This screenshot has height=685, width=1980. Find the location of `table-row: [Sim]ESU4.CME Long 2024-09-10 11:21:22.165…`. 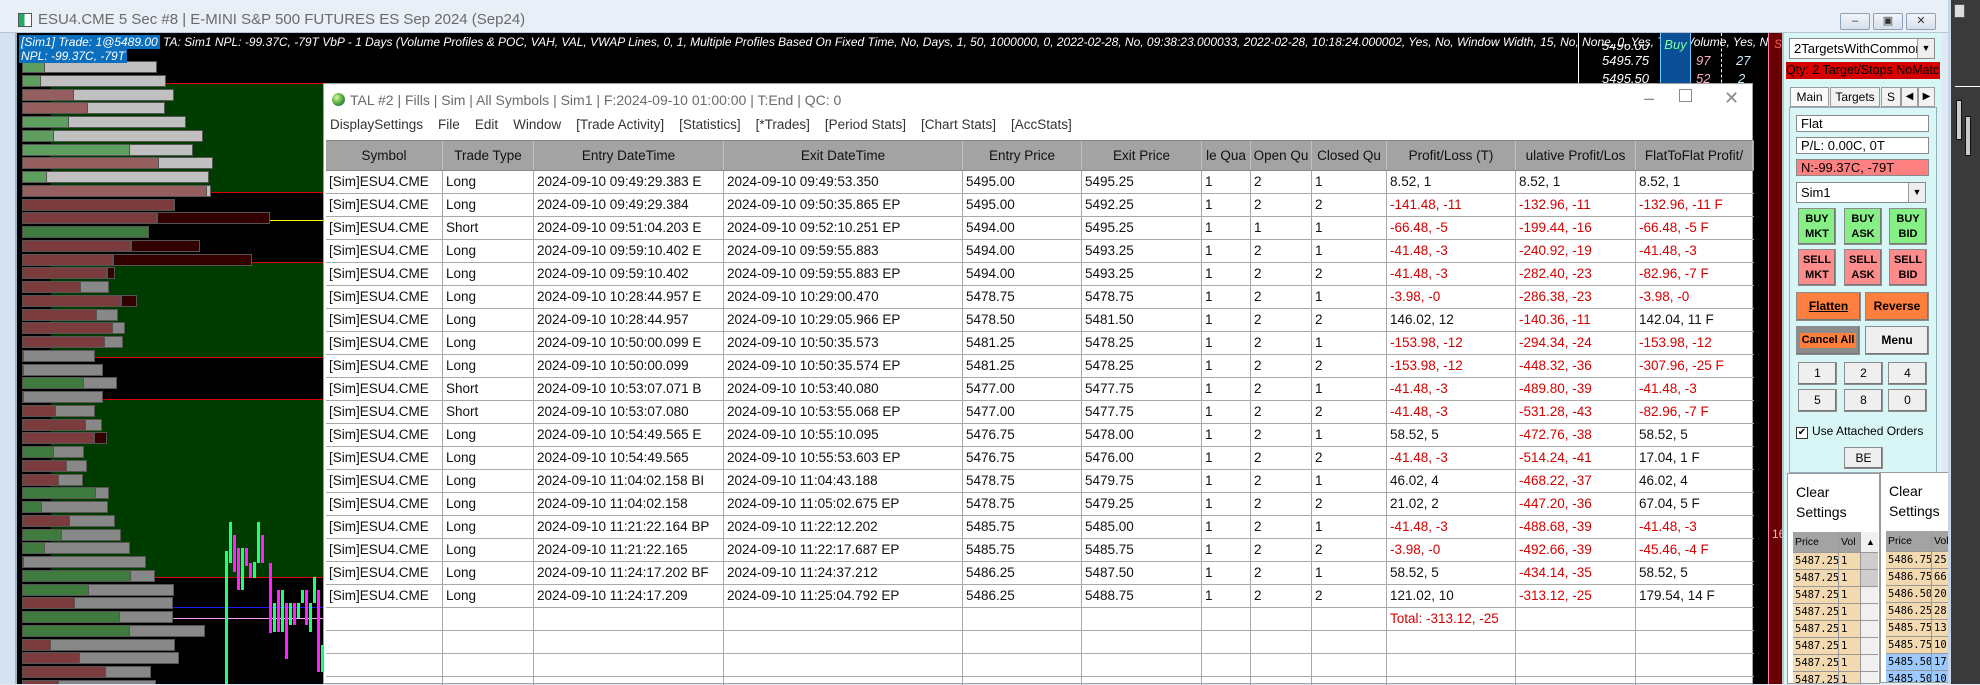

table-row: [Sim]ESU4.CME Long 2024-09-10 11:21:22.165… is located at coordinates (1040, 550).